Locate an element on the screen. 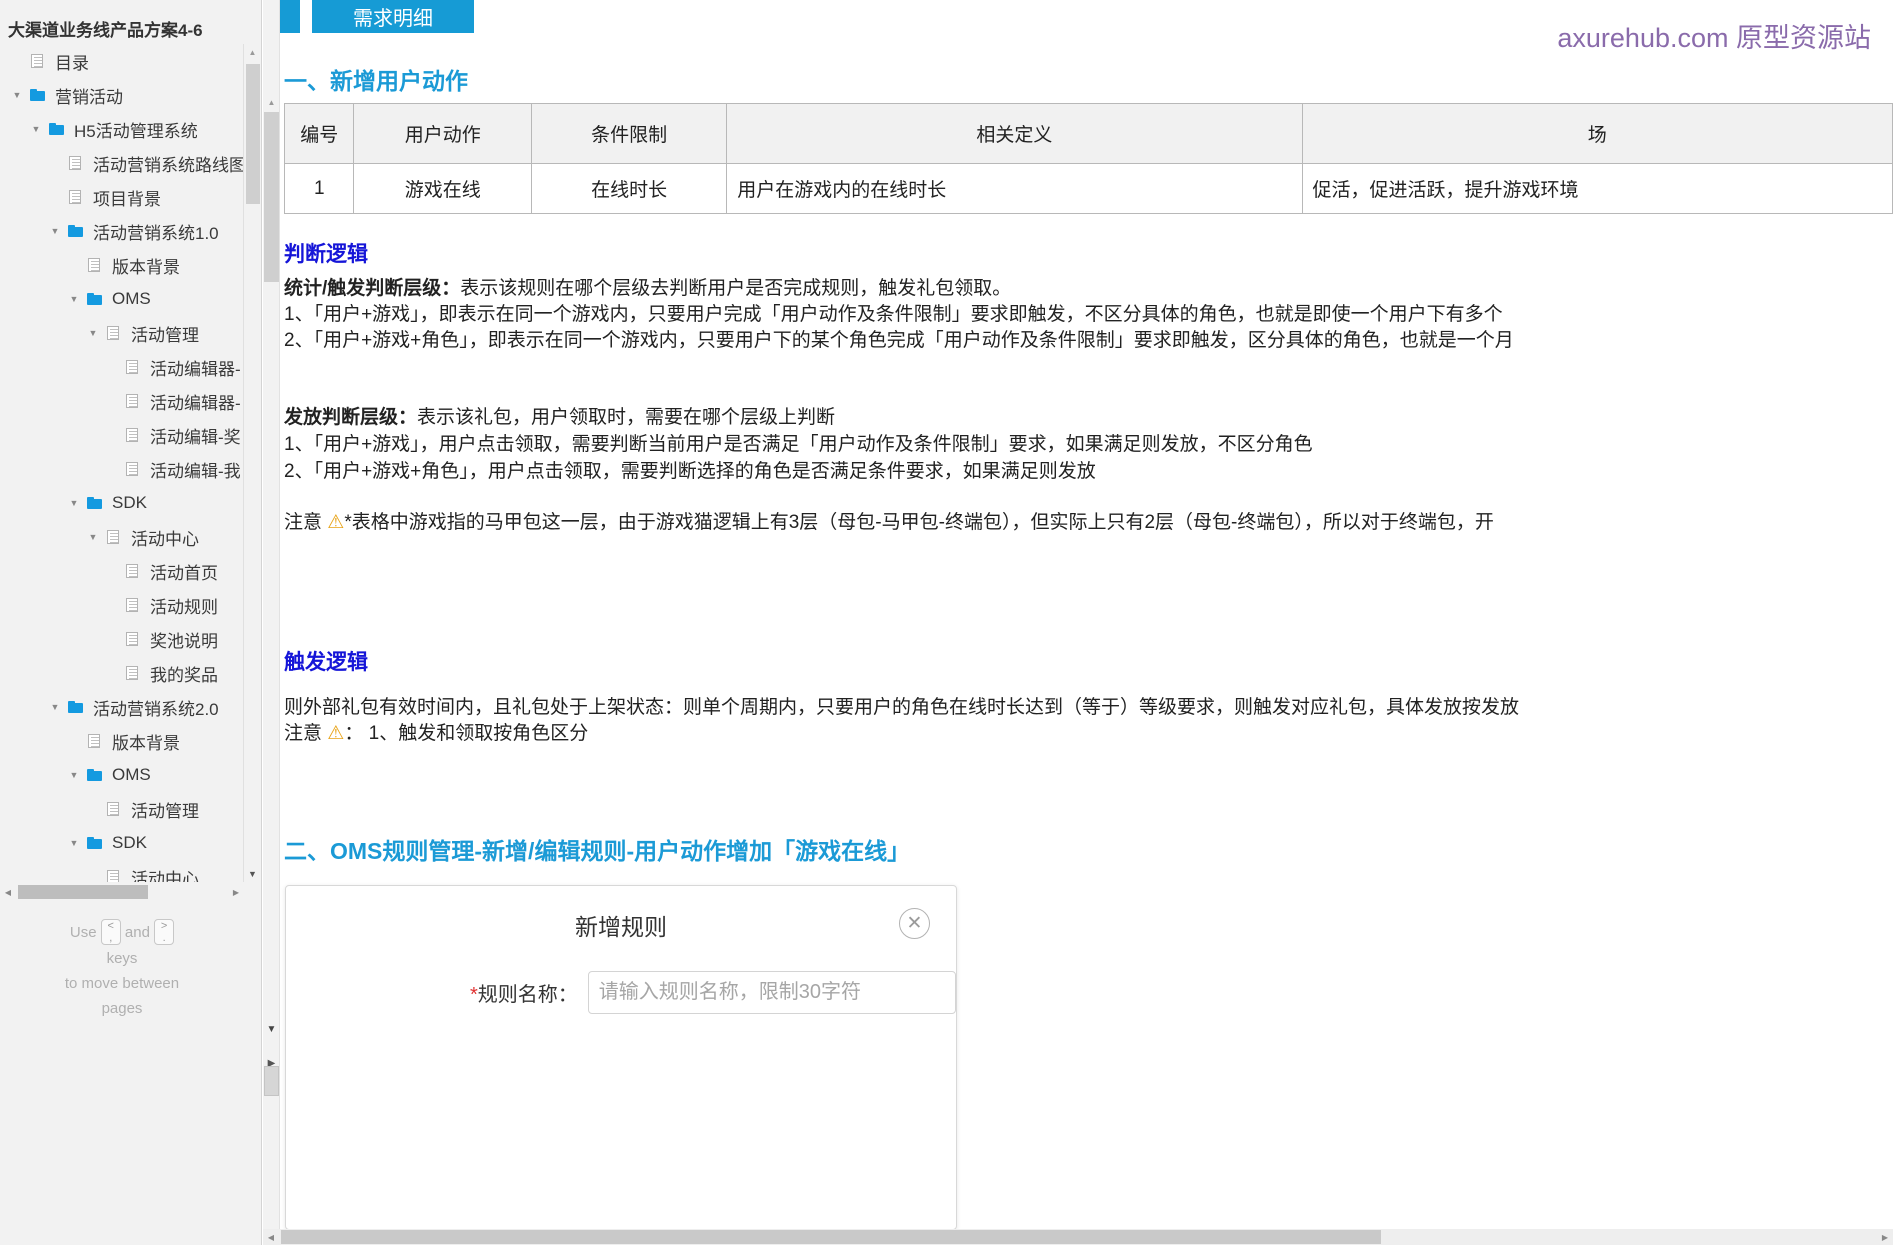 Image resolution: width=1893 pixels, height=1245 pixels. sitemap-node-7: ▼ OMS is located at coordinates (122, 299).